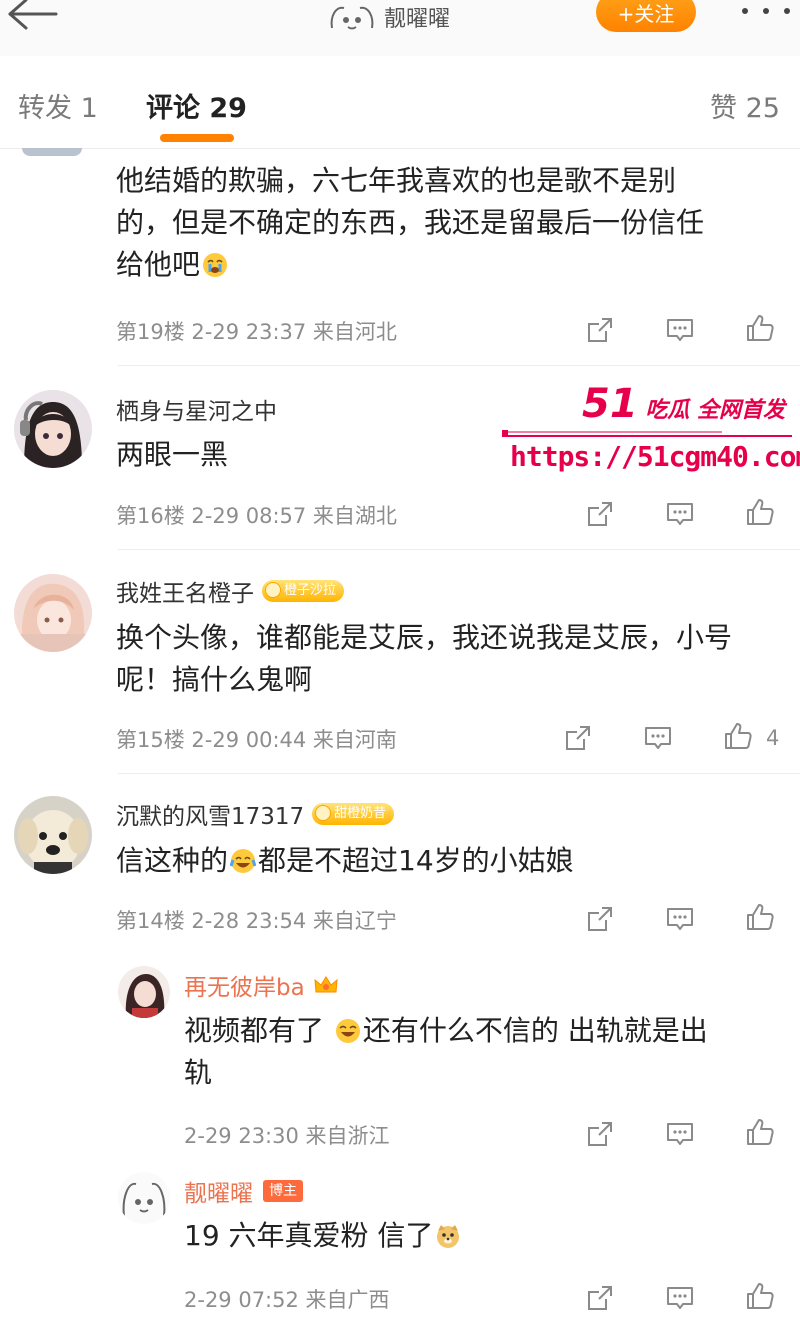  I want to click on comment-text-line: 他结婚的欺骗，六七年我喜欢的也是歌不是别, so click(396, 180).